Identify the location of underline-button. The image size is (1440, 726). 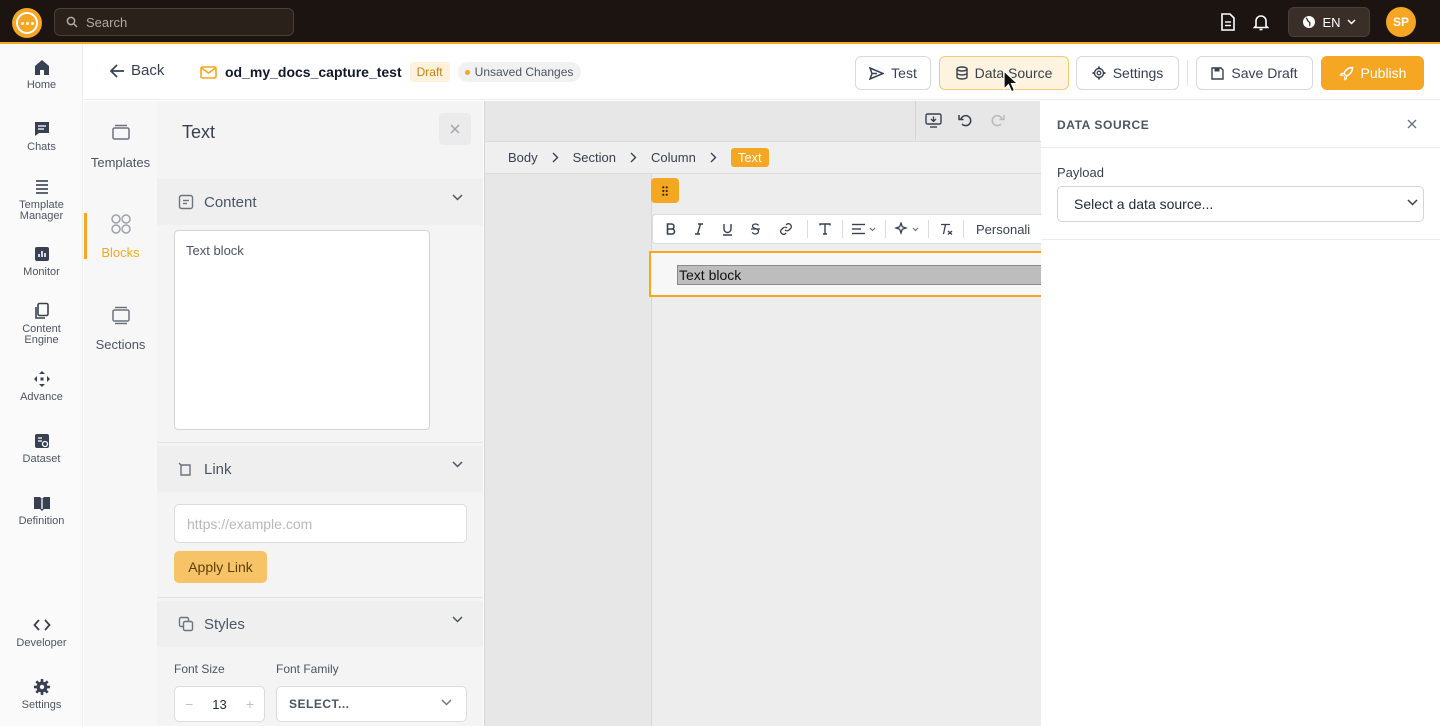
(727, 229).